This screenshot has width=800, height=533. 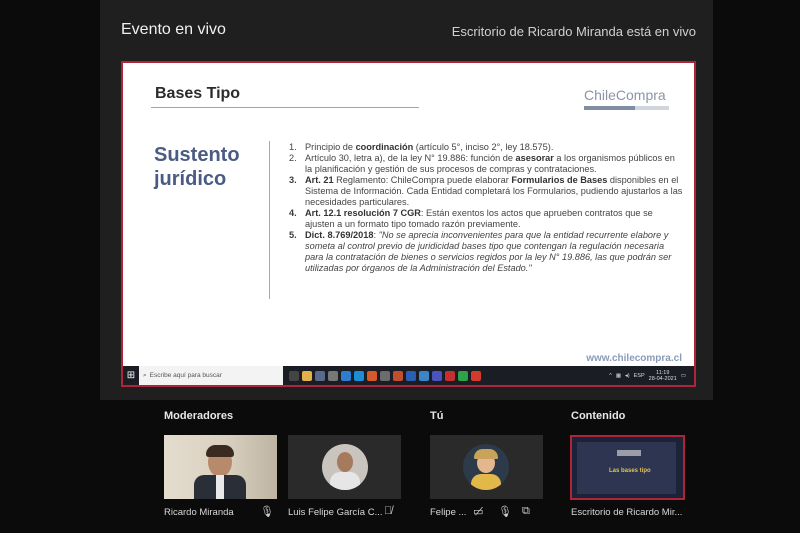 I want to click on teams-icon, so click(x=437, y=375).